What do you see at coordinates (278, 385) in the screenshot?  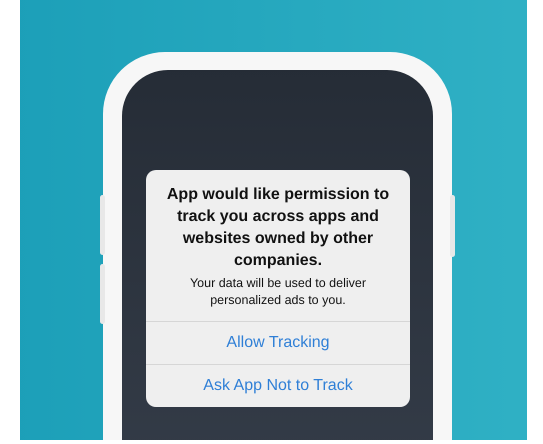 I see `dialog-button: Ask App Not to Track` at bounding box center [278, 385].